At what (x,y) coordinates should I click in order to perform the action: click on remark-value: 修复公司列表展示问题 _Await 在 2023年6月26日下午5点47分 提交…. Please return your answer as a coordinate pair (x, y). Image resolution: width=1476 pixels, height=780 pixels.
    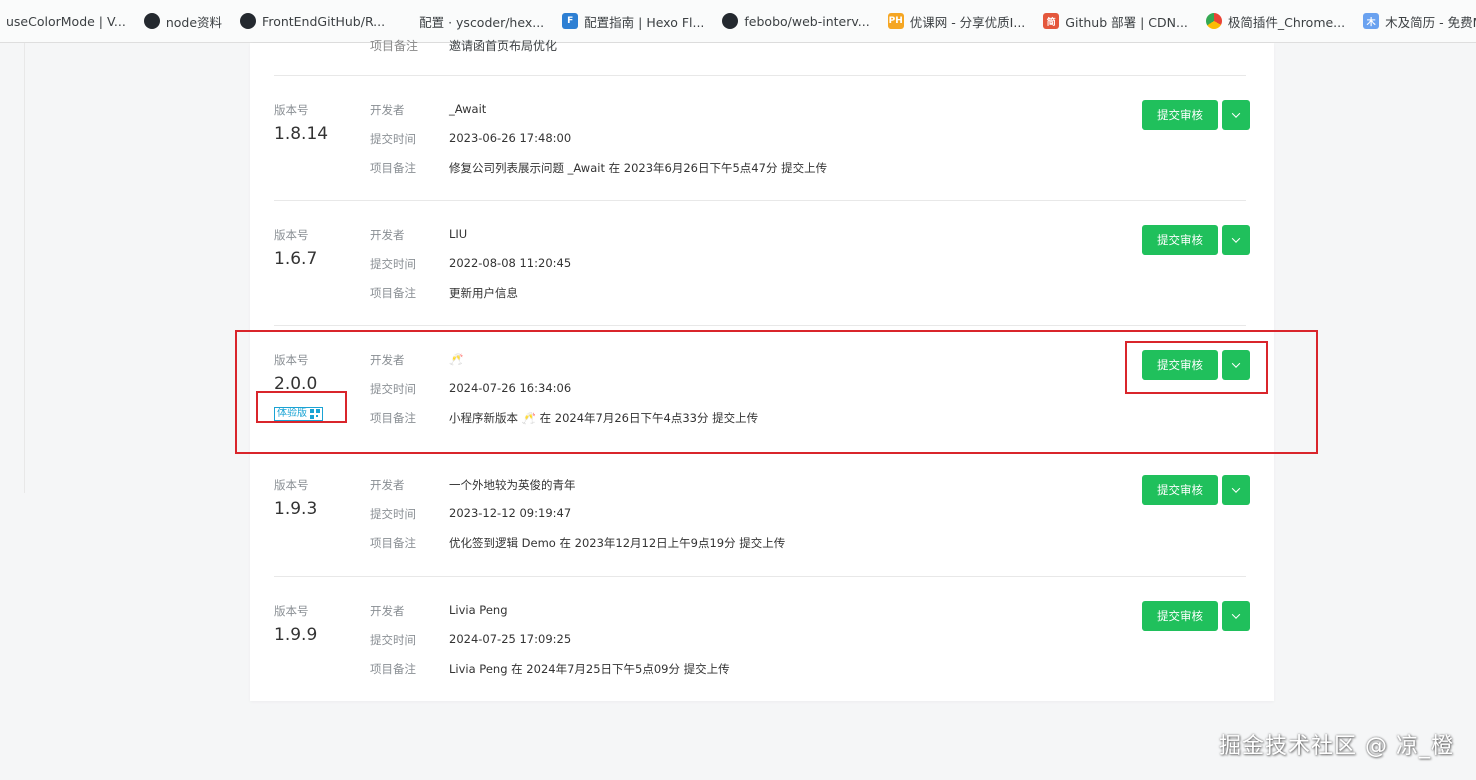
    Looking at the image, I should click on (638, 168).